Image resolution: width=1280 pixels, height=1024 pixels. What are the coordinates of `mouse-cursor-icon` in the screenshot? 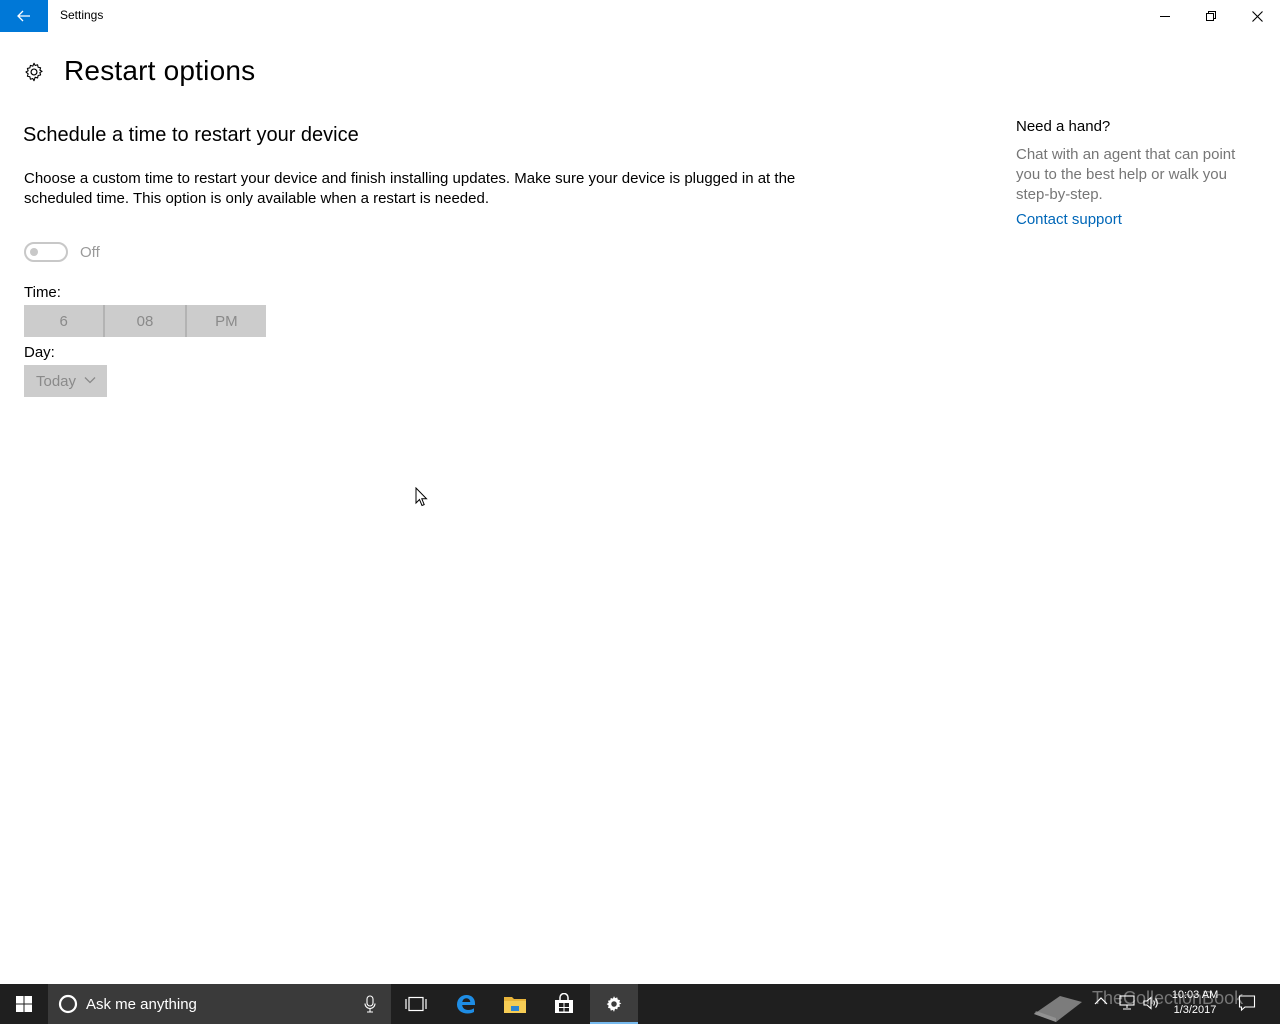 It's located at (421, 497).